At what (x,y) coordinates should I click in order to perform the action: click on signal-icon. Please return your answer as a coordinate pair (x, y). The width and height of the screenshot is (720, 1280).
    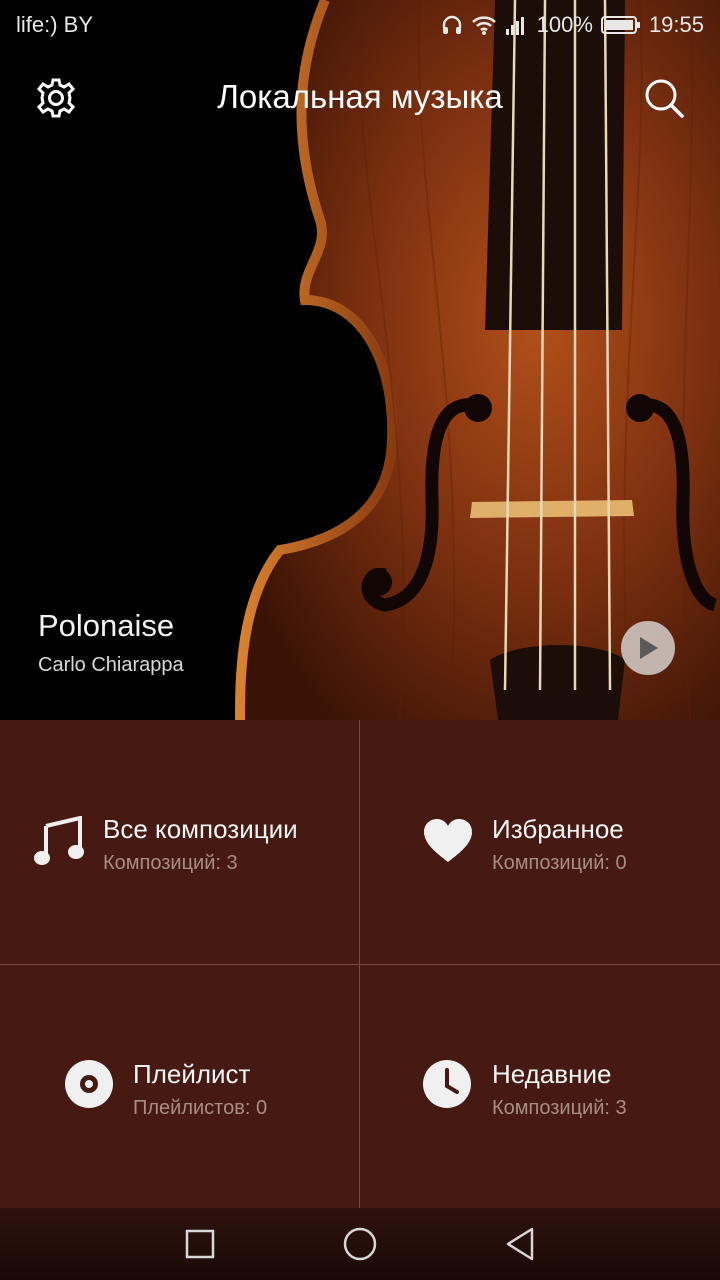
    Looking at the image, I should click on (517, 25).